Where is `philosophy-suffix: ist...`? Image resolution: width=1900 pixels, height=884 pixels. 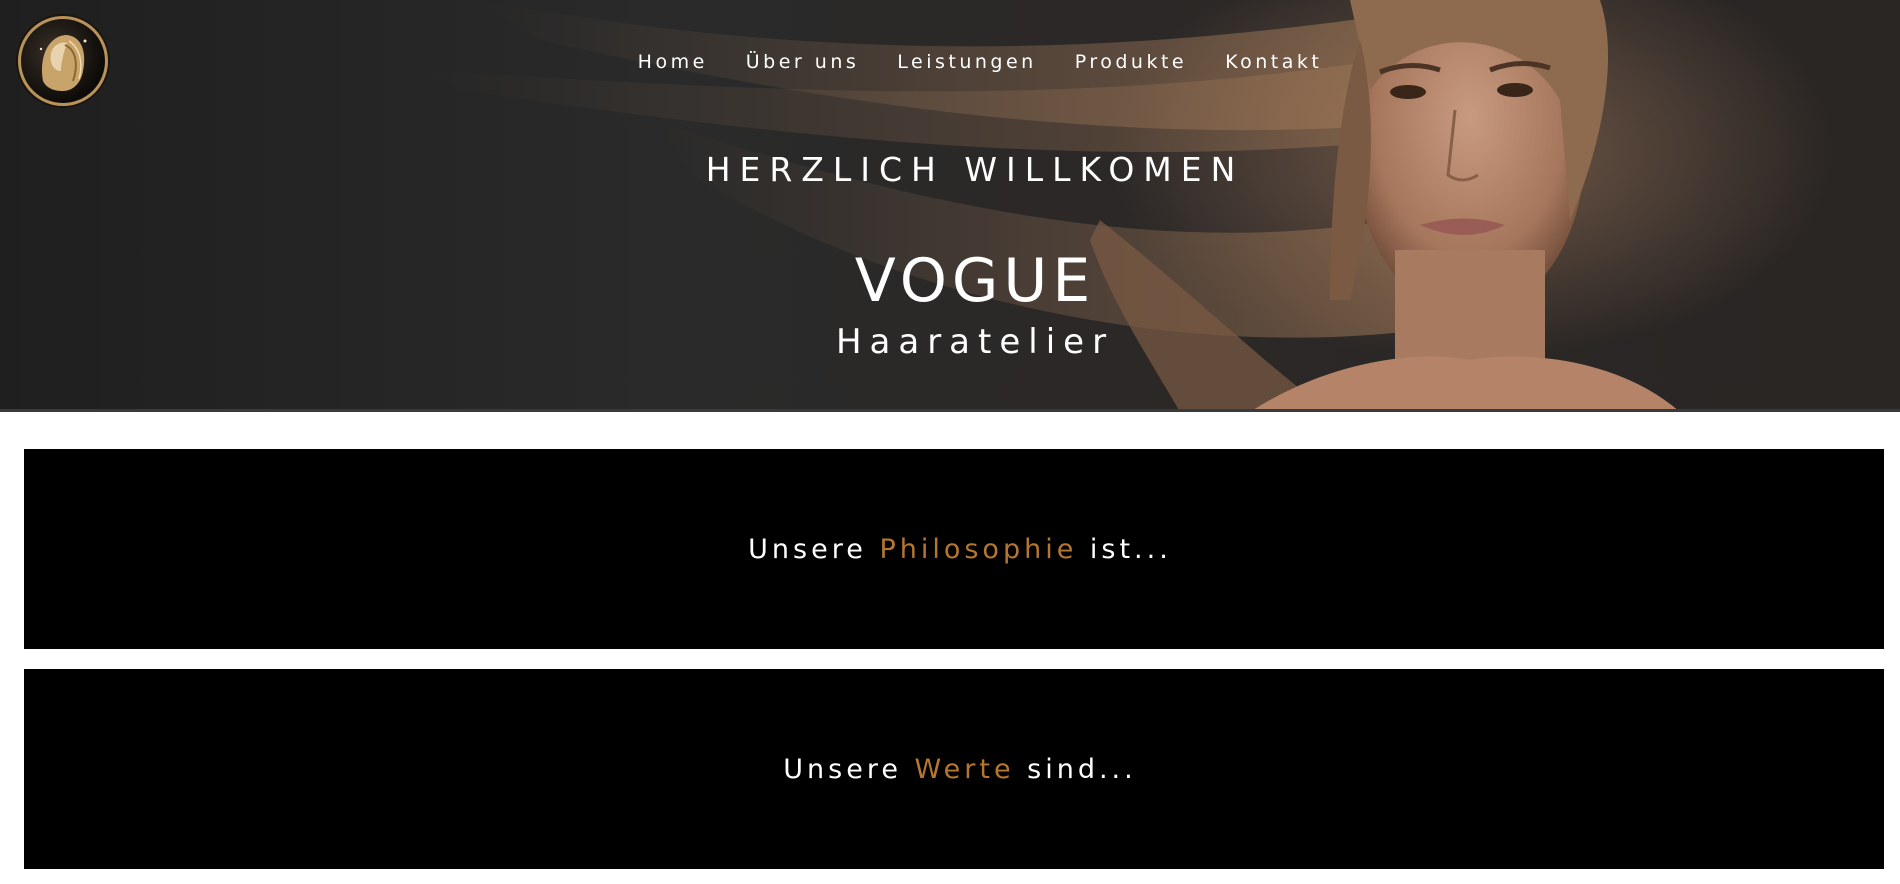
philosophy-suffix: ist... is located at coordinates (1130, 549).